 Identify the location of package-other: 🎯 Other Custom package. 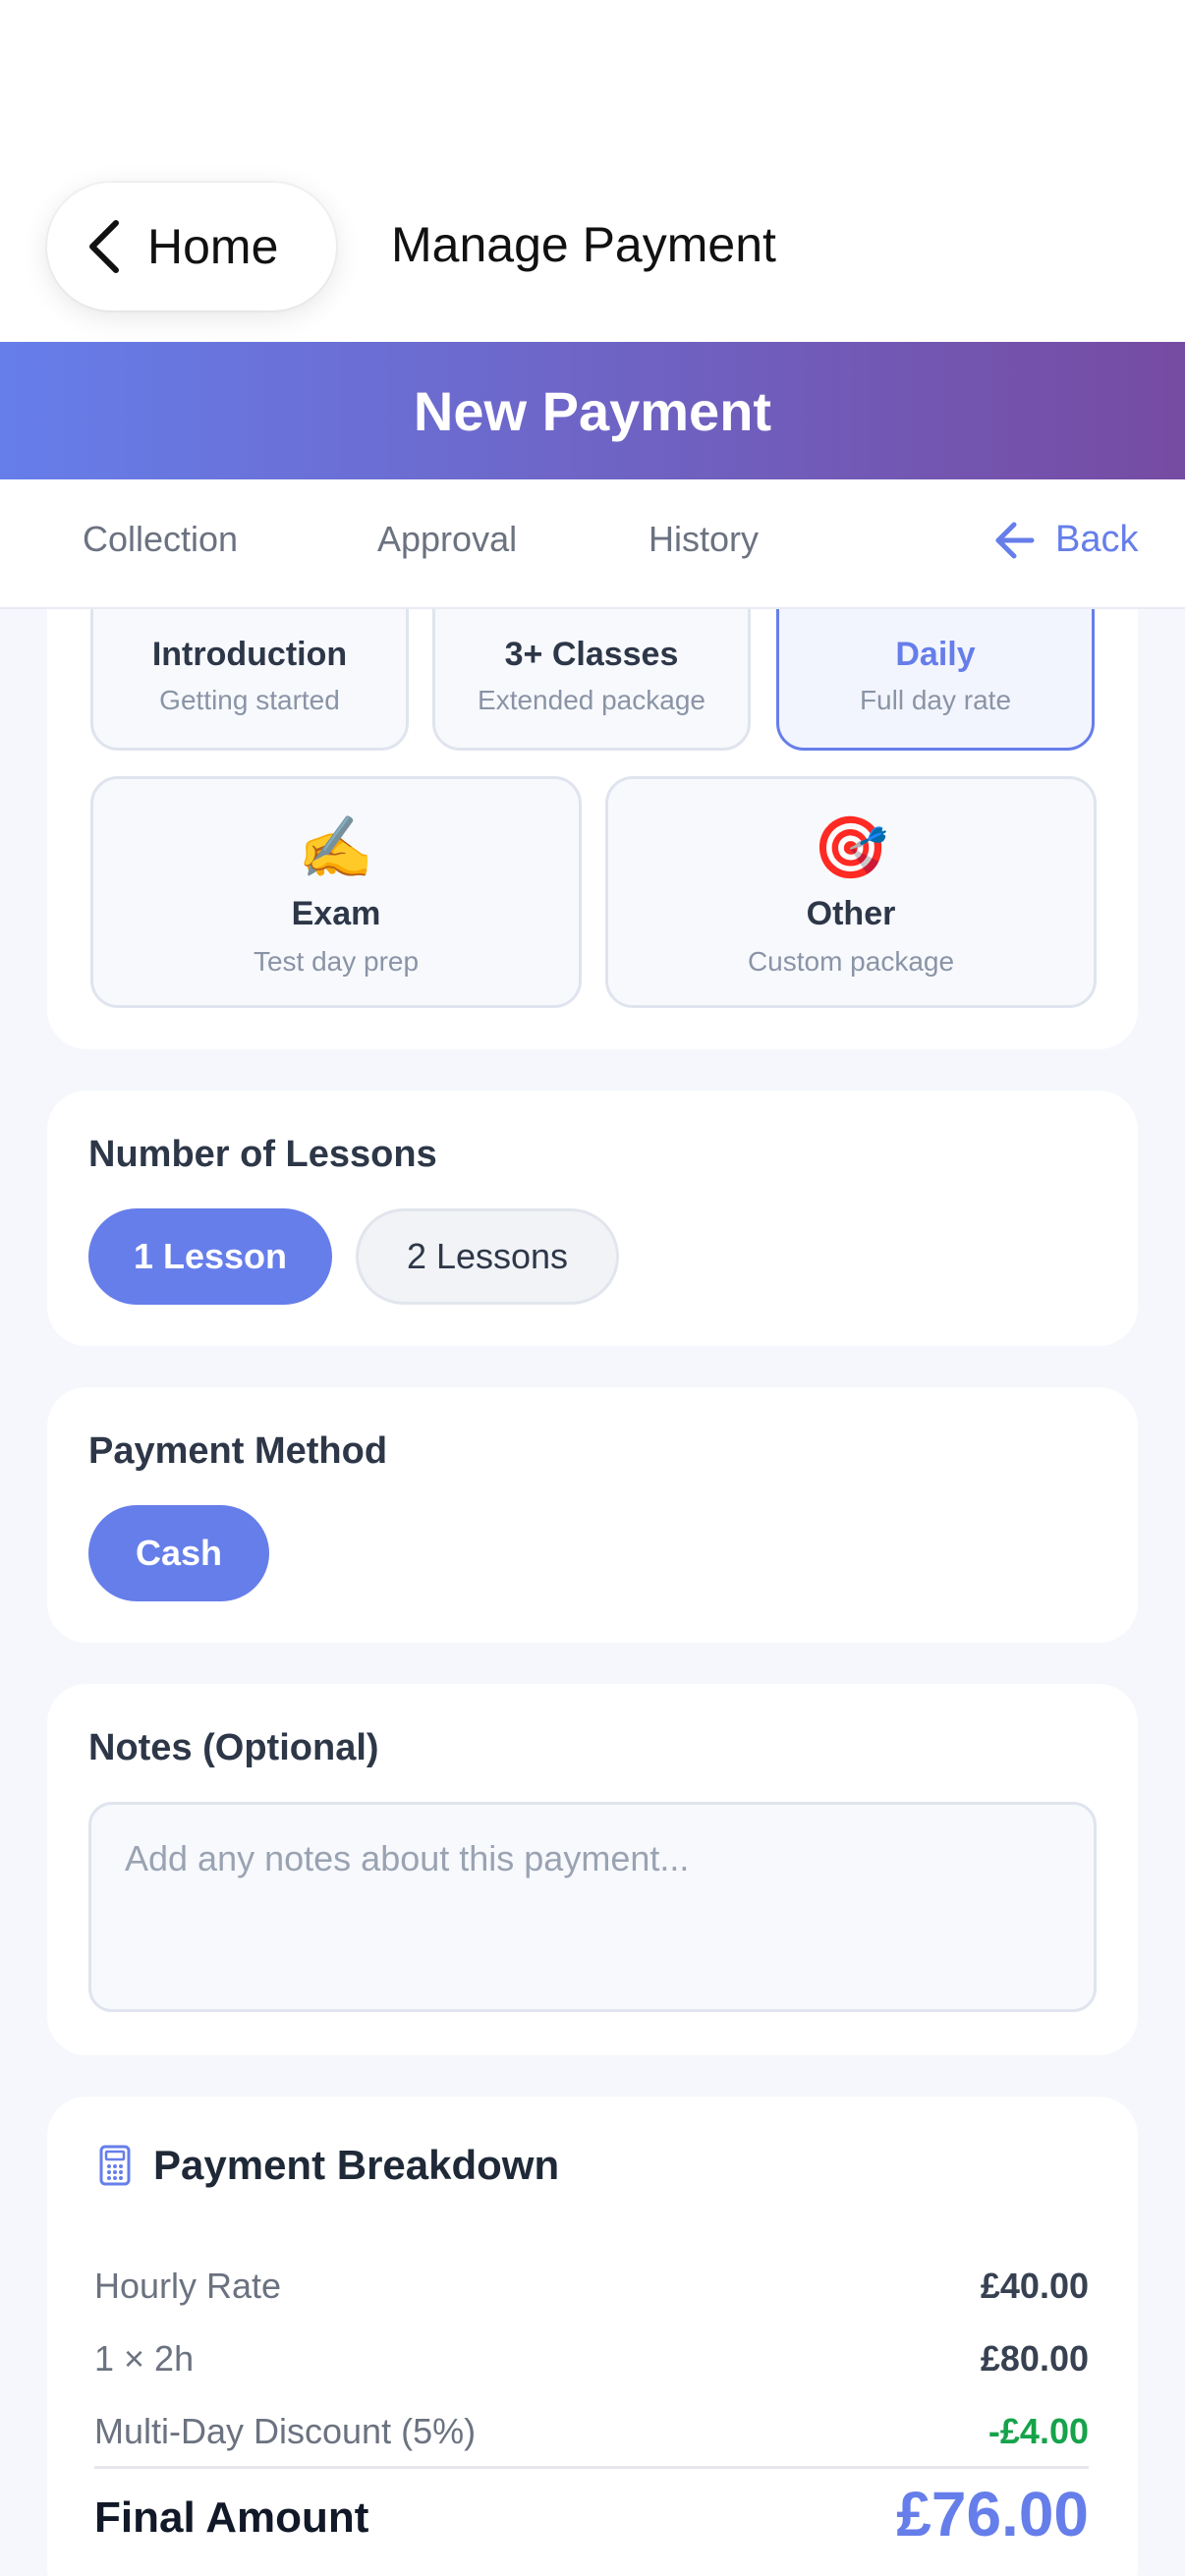
(851, 892).